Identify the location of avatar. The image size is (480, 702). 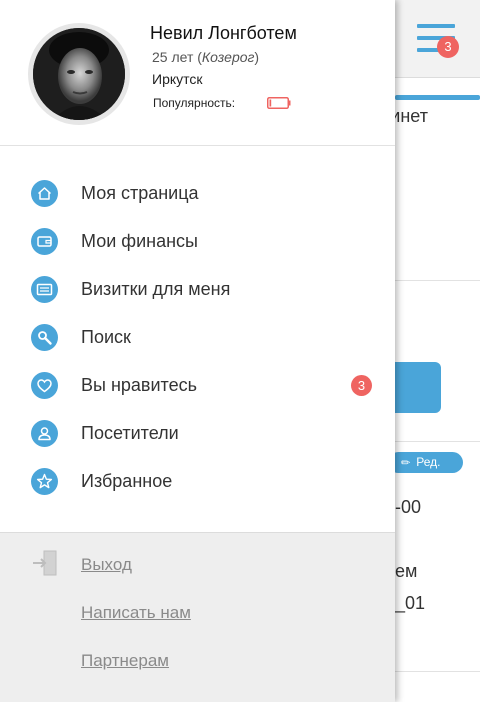
(79, 74).